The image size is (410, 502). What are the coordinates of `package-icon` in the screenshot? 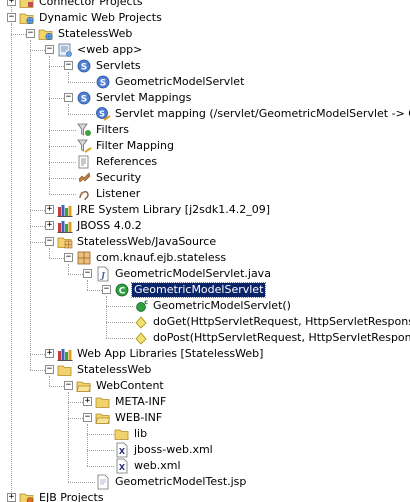 It's located at (84, 258).